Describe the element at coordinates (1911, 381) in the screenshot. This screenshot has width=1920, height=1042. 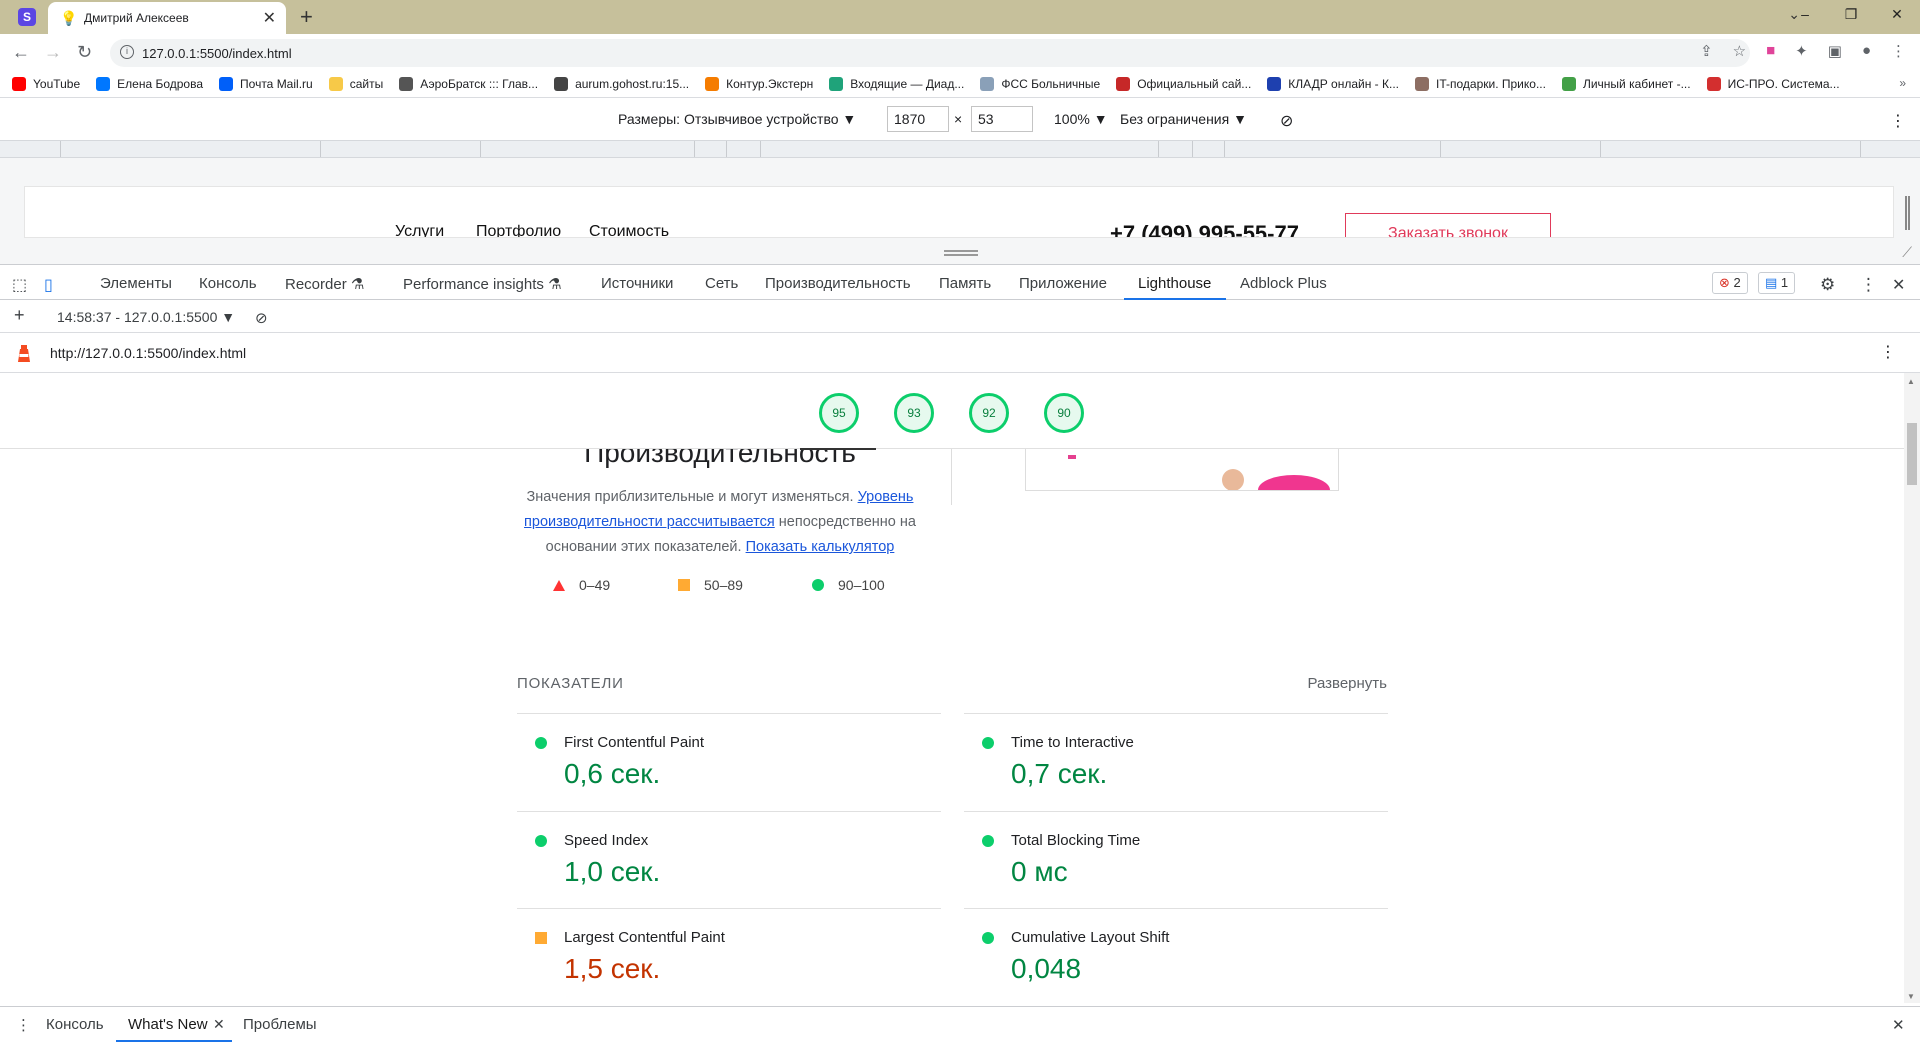
I see `scroll-up-icon: ▲` at that location.